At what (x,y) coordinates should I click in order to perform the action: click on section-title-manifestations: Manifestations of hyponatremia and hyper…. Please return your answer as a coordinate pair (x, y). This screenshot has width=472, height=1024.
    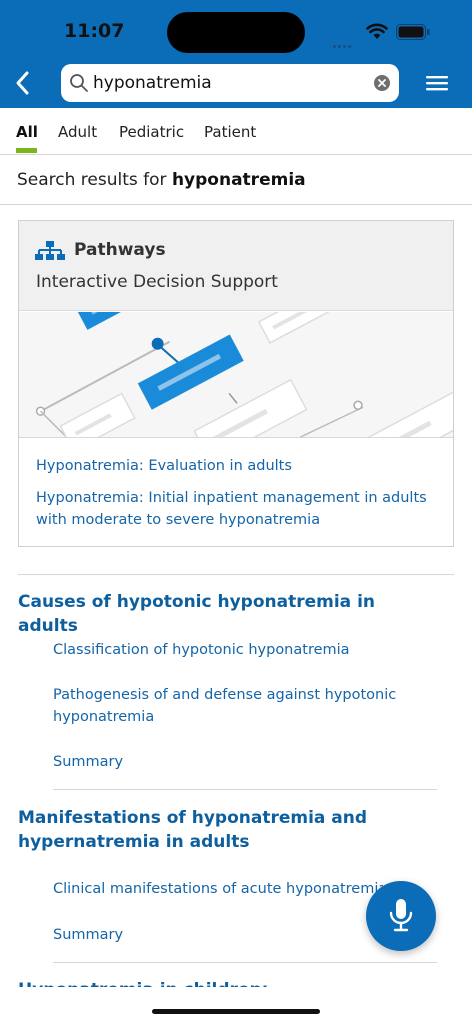
    Looking at the image, I should click on (208, 830).